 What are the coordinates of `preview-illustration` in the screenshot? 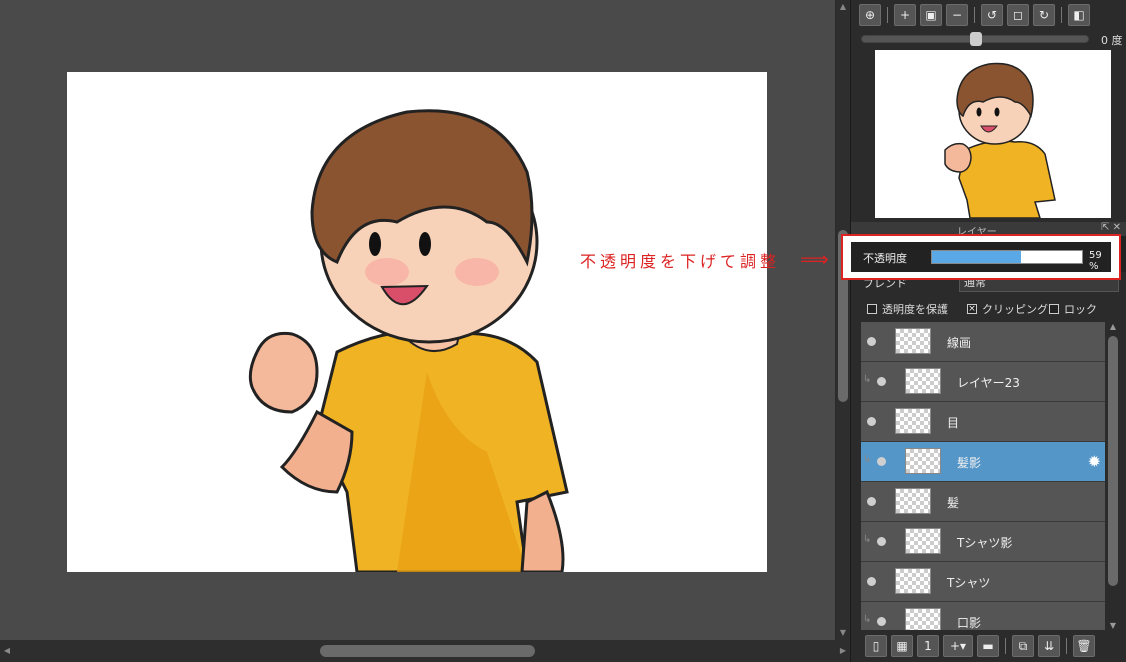 It's located at (1000, 140).